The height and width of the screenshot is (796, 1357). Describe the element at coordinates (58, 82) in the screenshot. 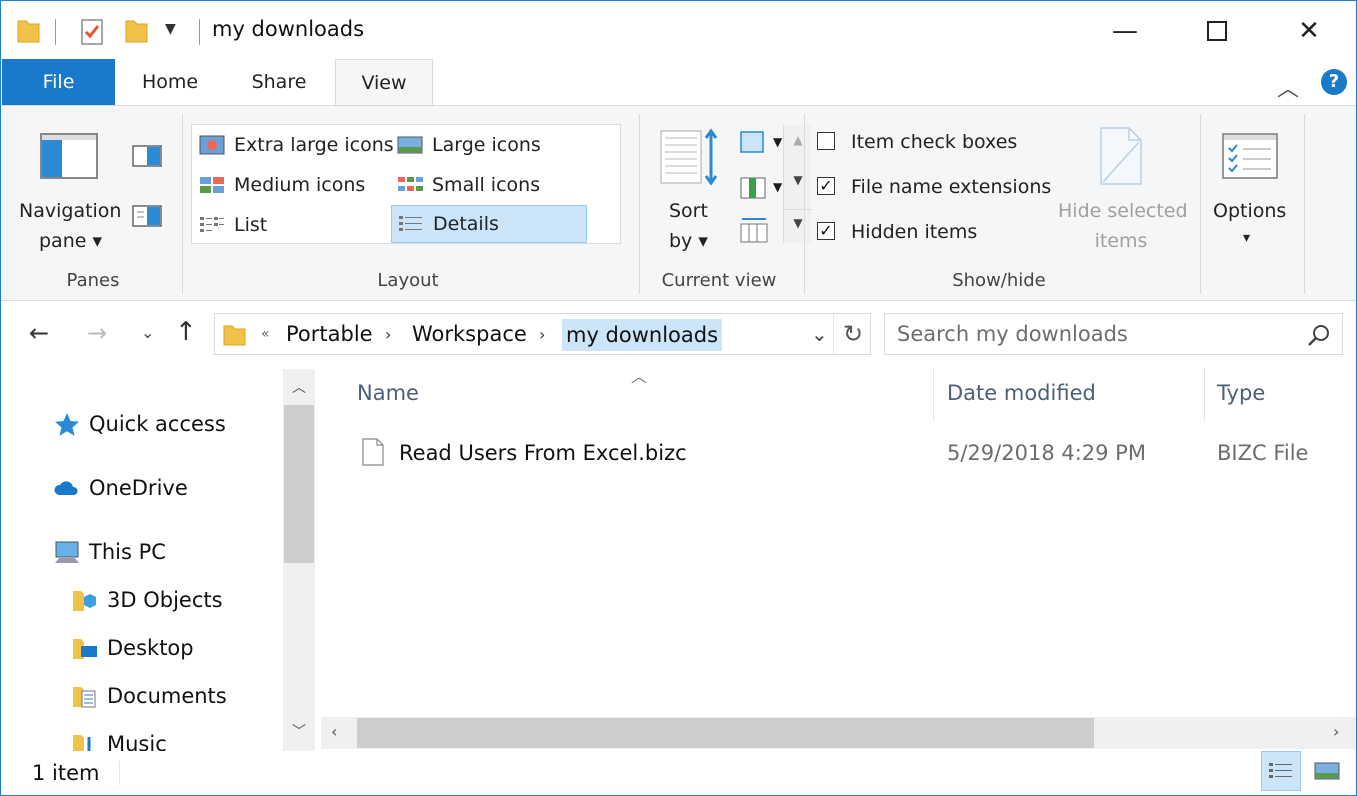

I see `tab-file: File` at that location.